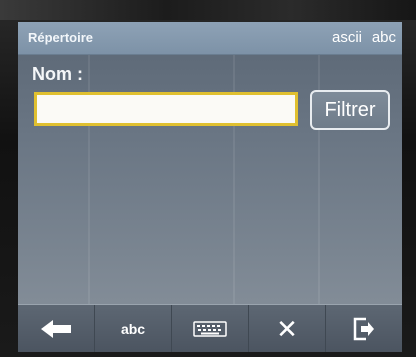 The height and width of the screenshot is (357, 416). Describe the element at coordinates (384, 37) in the screenshot. I see `abc-mode-toggle: abc` at that location.